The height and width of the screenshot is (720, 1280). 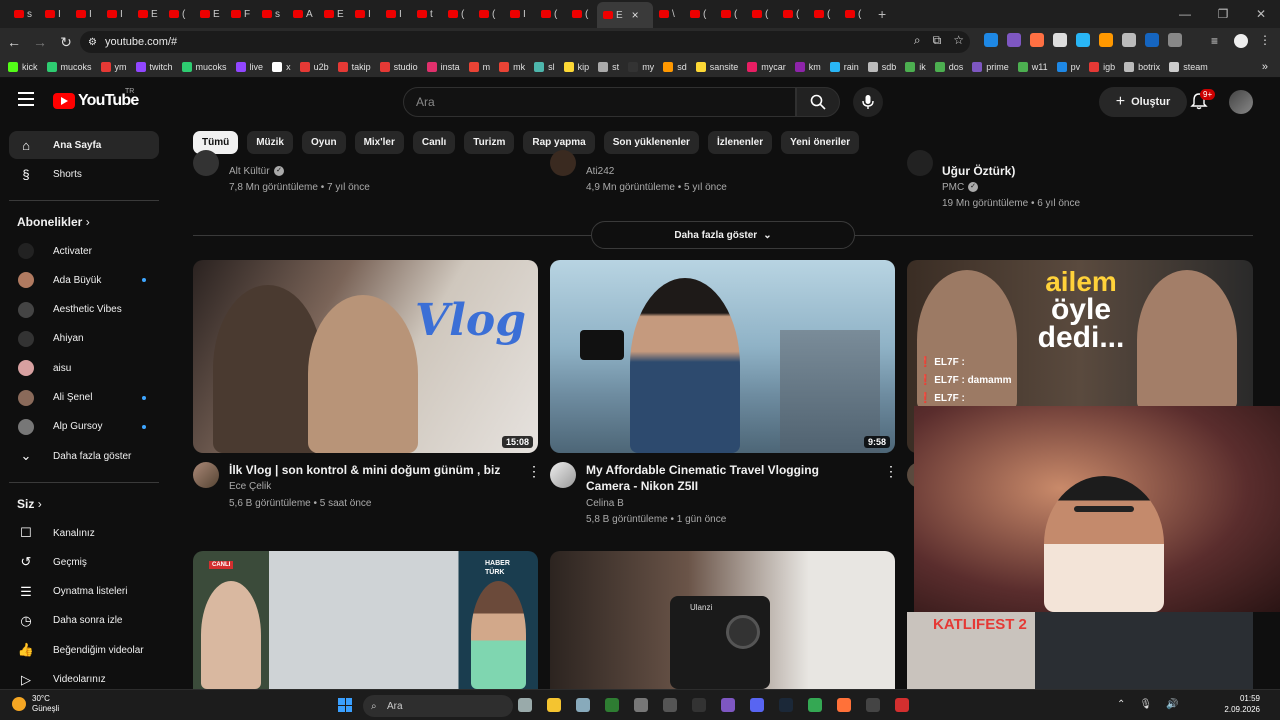 What do you see at coordinates (723, 235) in the screenshot?
I see `show-more-button: Daha fazla göster ⌄` at bounding box center [723, 235].